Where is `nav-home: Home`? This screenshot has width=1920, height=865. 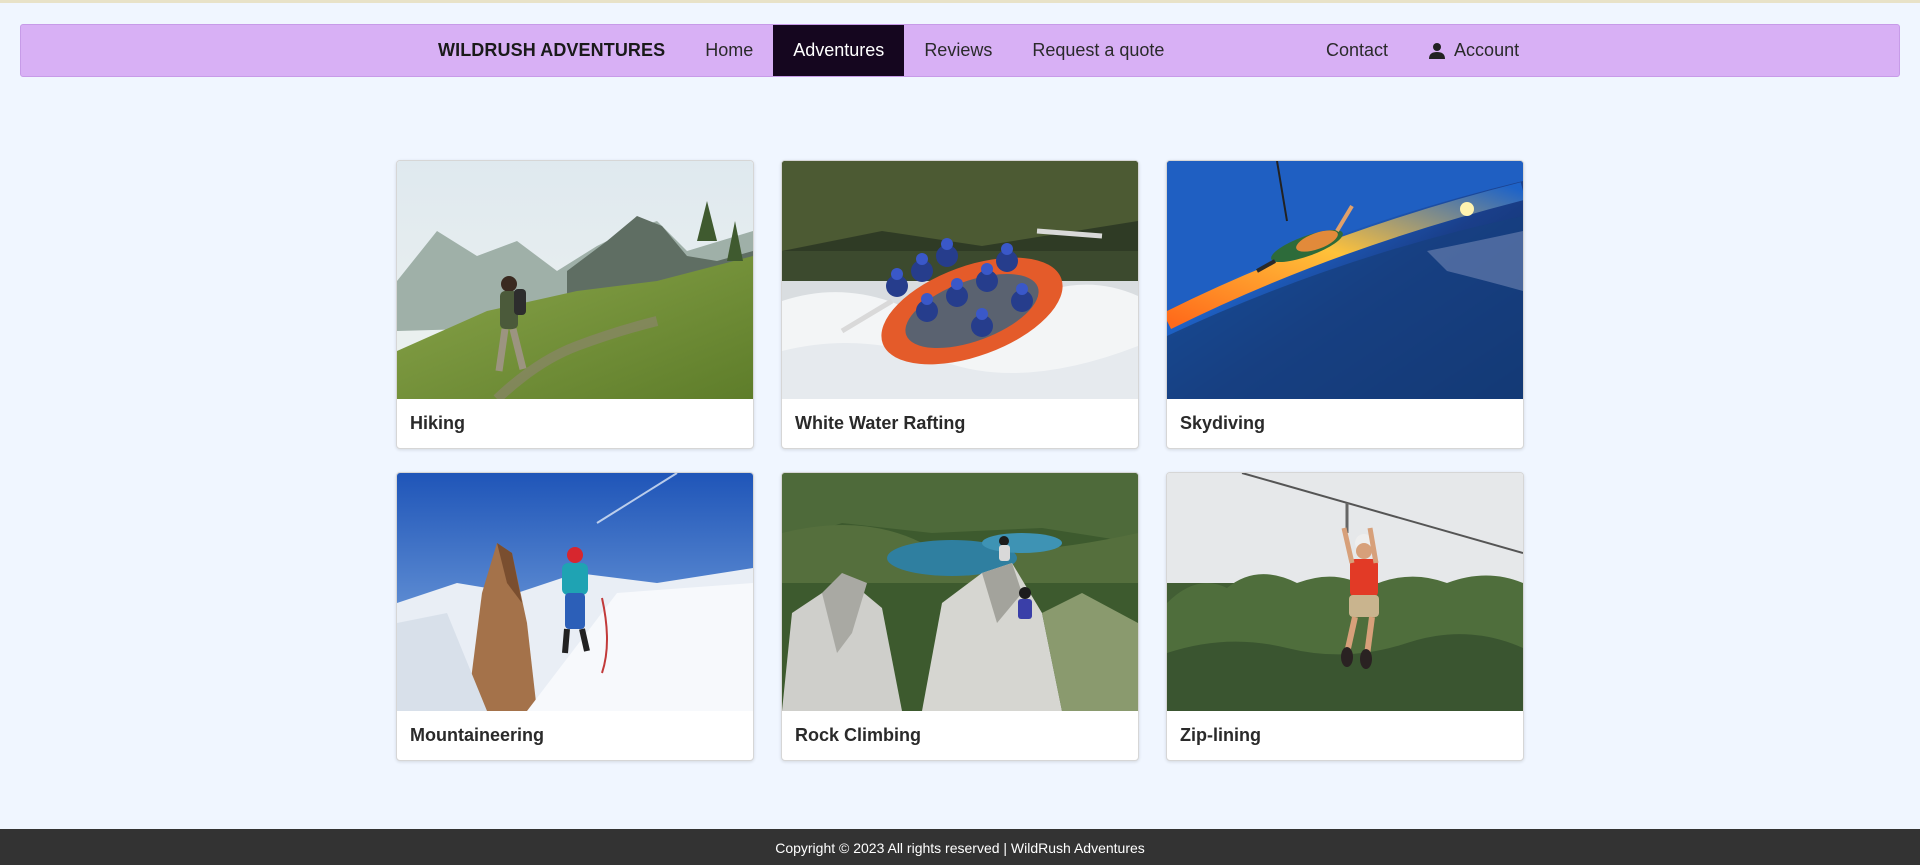
nav-home: Home is located at coordinates (729, 50).